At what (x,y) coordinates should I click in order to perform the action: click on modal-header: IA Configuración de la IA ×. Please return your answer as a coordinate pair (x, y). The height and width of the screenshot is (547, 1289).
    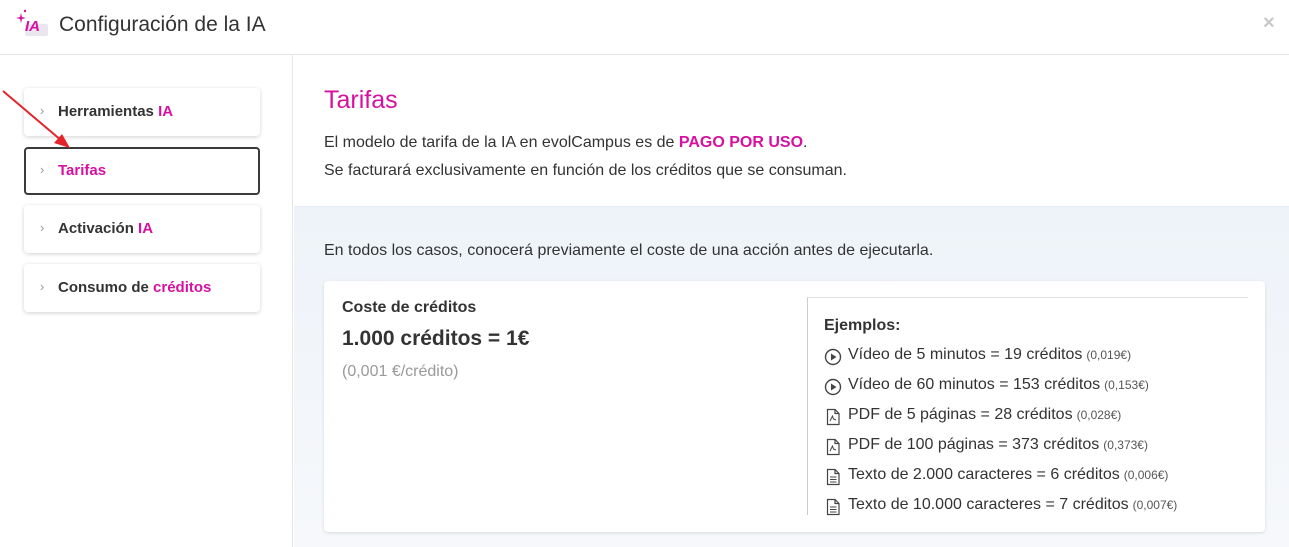
    Looking at the image, I should click on (644, 27).